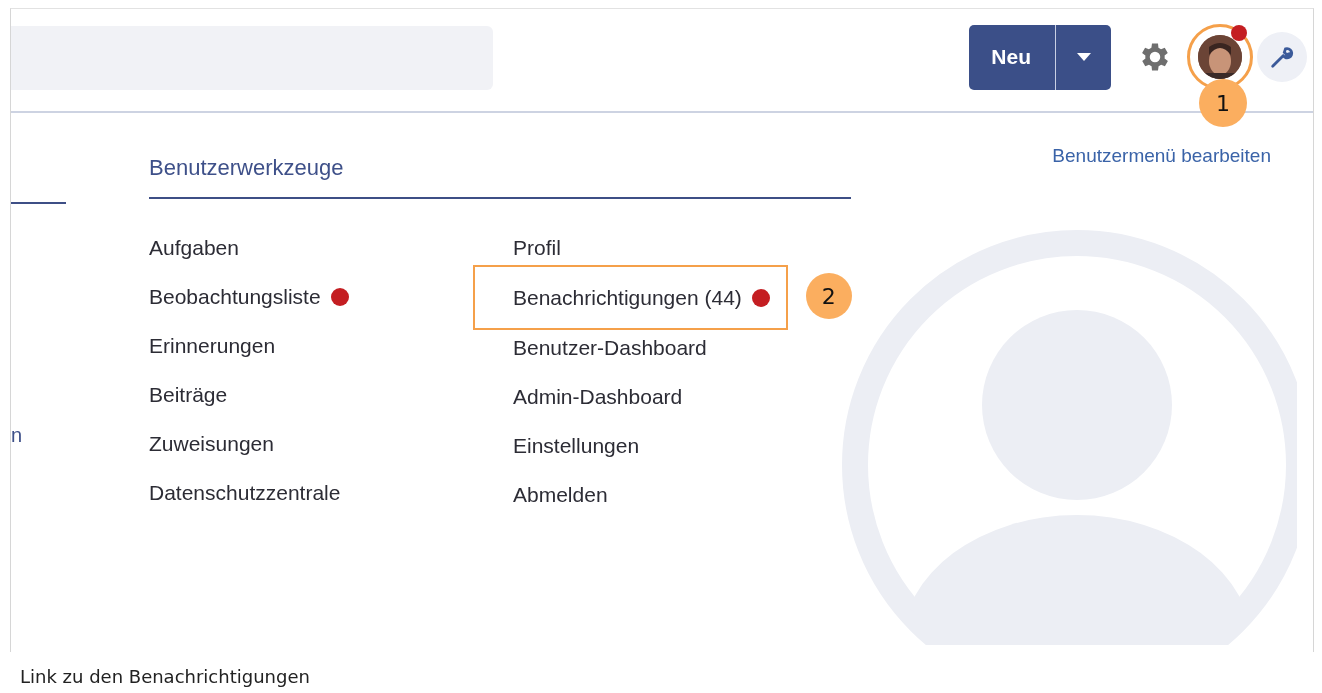 Image resolution: width=1322 pixels, height=693 pixels. Describe the element at coordinates (576, 445) in the screenshot. I see `menu-link: Einstellungen` at that location.